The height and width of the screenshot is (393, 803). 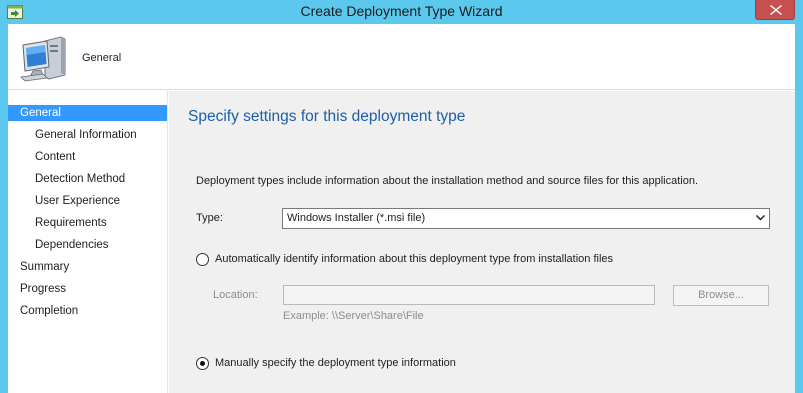 I want to click on type-label: Type:, so click(x=209, y=218).